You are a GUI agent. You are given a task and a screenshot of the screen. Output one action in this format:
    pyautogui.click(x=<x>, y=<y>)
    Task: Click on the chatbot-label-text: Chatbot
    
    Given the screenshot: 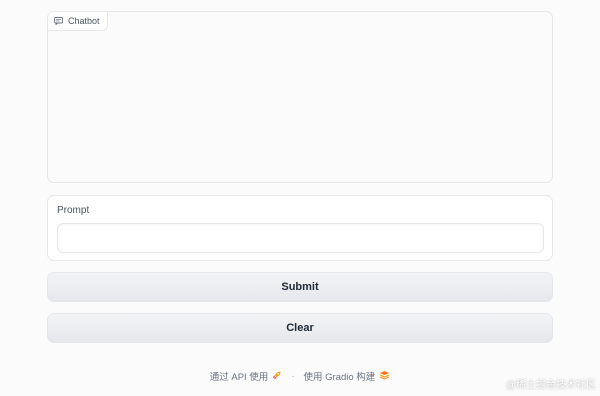 What is the action you would take?
    pyautogui.click(x=84, y=21)
    